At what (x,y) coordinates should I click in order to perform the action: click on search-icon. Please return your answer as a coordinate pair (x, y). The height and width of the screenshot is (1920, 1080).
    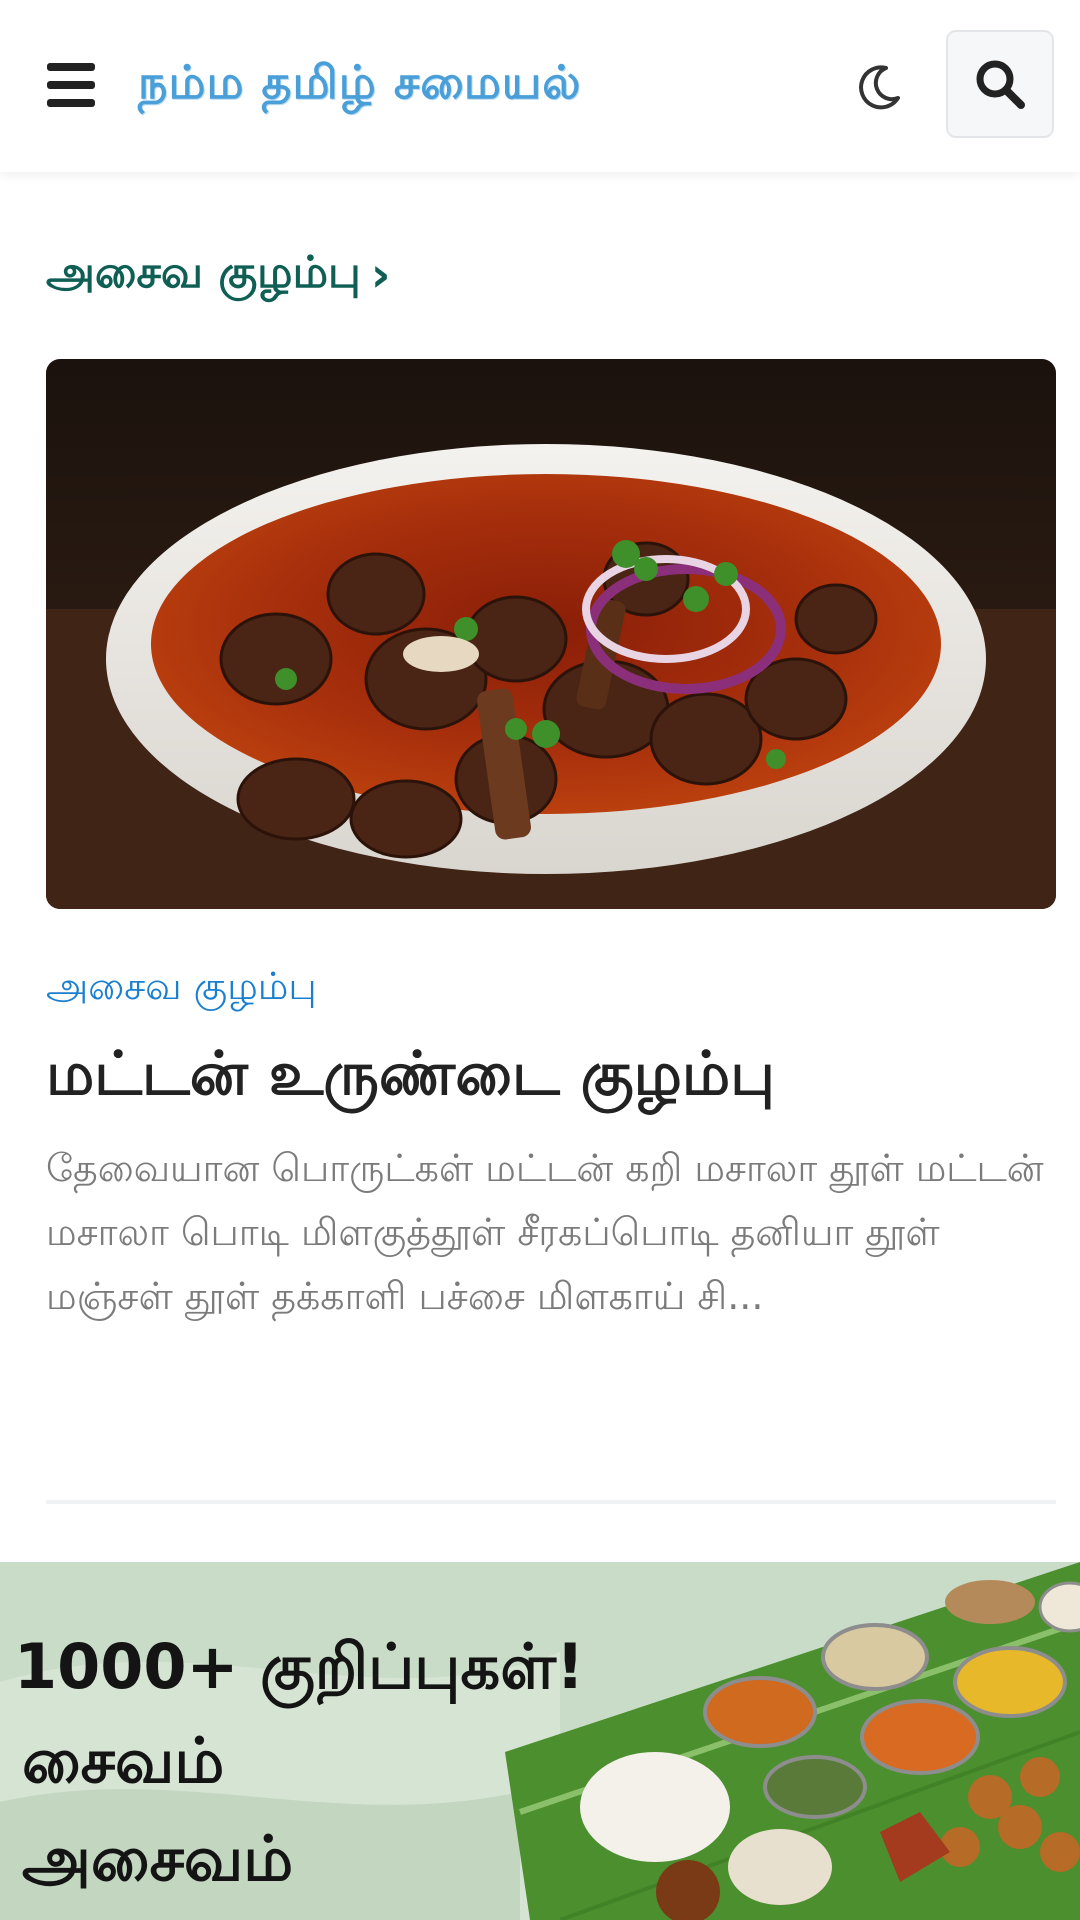
    Looking at the image, I should click on (1000, 84).